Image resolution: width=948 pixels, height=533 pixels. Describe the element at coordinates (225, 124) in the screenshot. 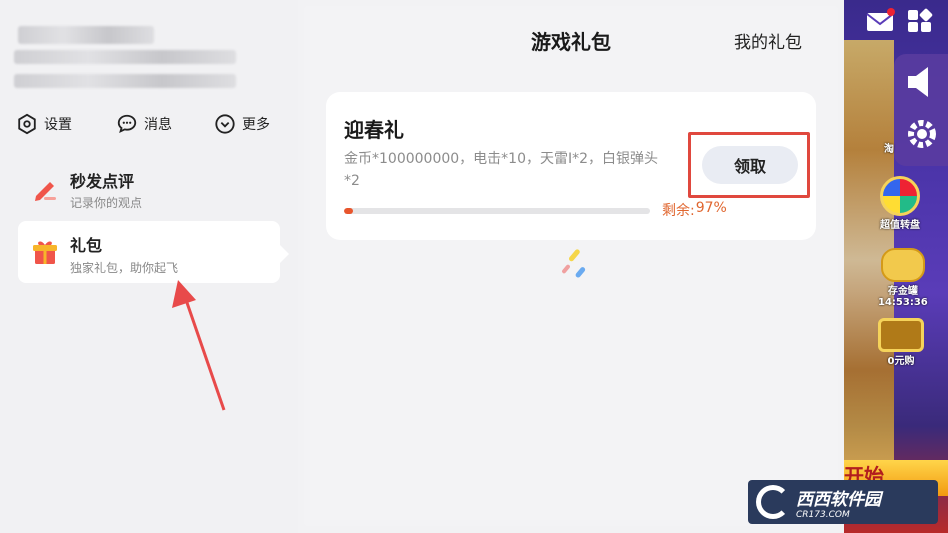

I see `chevron-down-circle-icon` at that location.